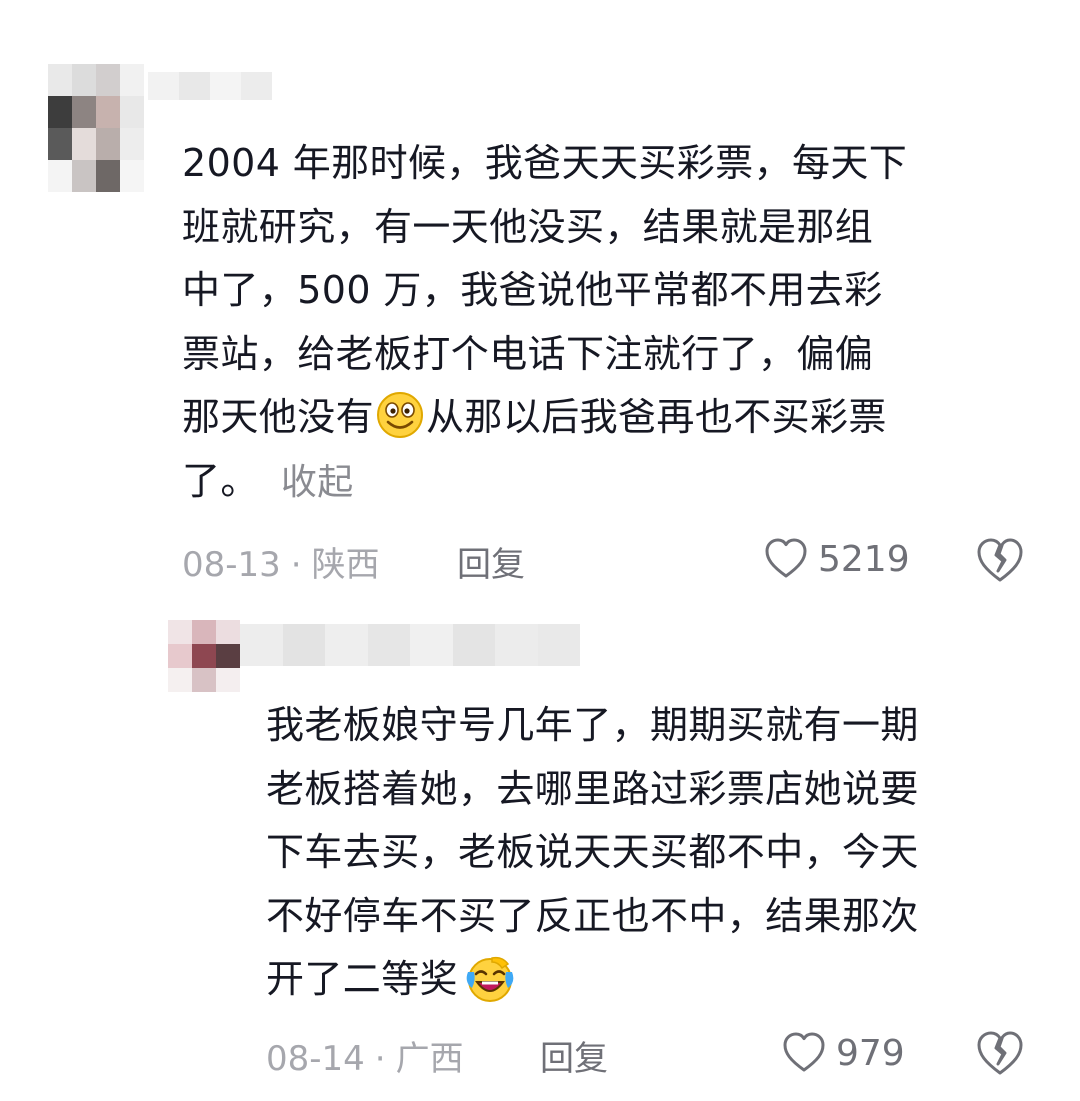 The height and width of the screenshot is (1101, 1080). Describe the element at coordinates (592, 788) in the screenshot. I see `comment-text-line: 老板搭着她，去哪里路过彩票店她说要` at that location.